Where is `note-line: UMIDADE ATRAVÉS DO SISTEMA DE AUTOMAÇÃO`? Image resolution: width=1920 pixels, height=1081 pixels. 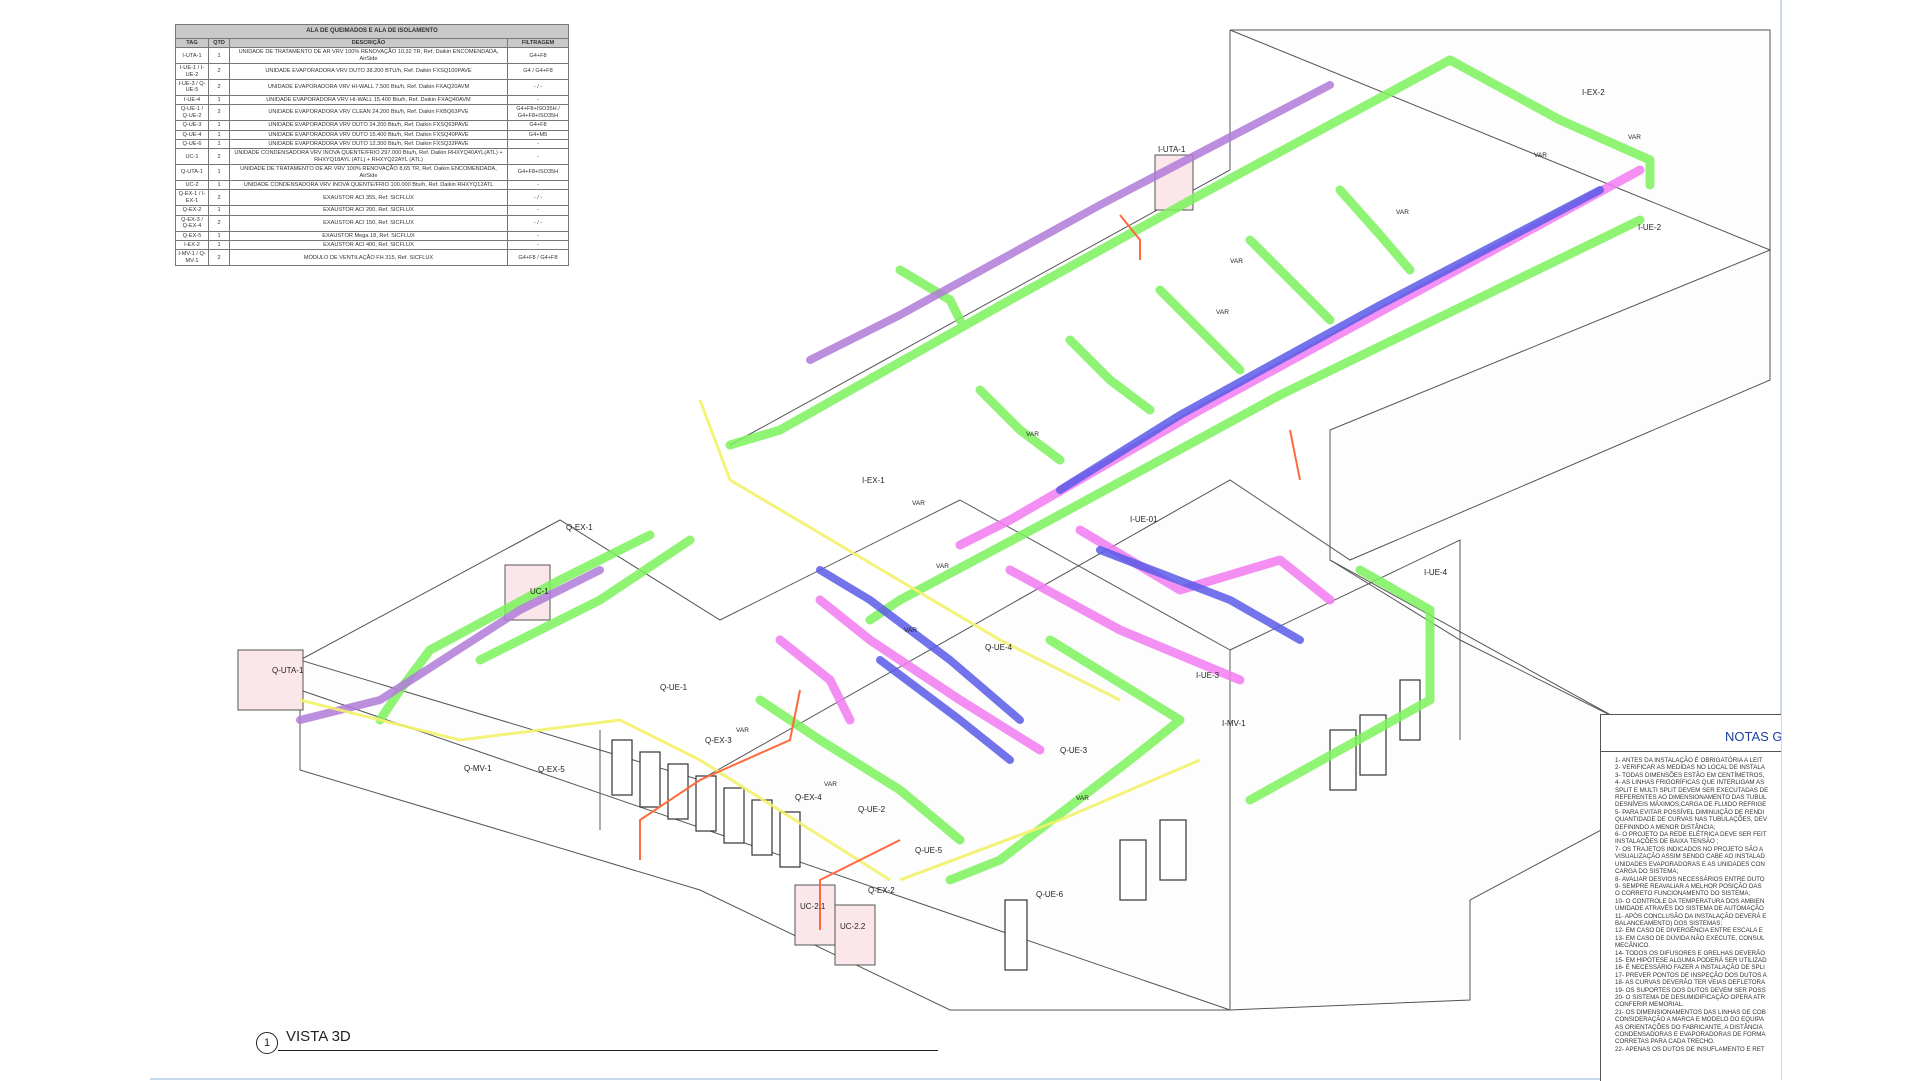
note-line: UMIDADE ATRAVÉS DO SISTEMA DE AUTOMAÇÃO is located at coordinates (1689, 909).